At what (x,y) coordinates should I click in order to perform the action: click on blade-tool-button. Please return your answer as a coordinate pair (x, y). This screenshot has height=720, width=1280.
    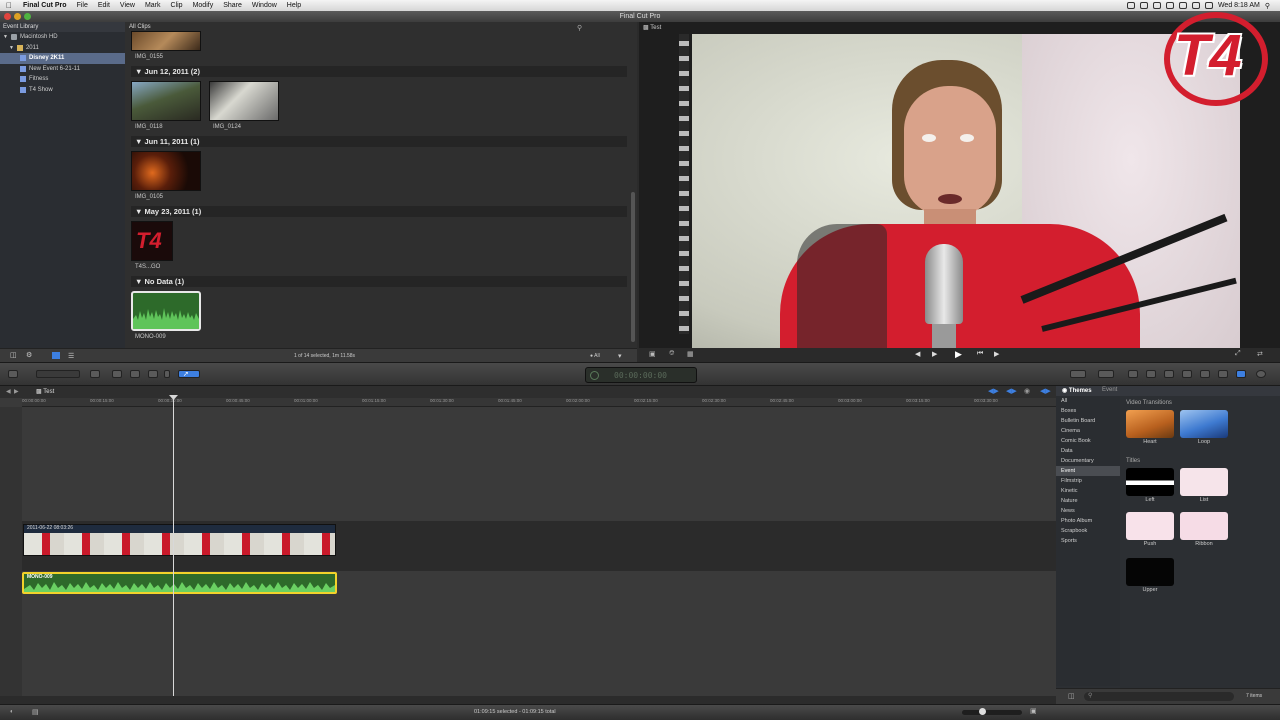
    Looking at the image, I should click on (1078, 374).